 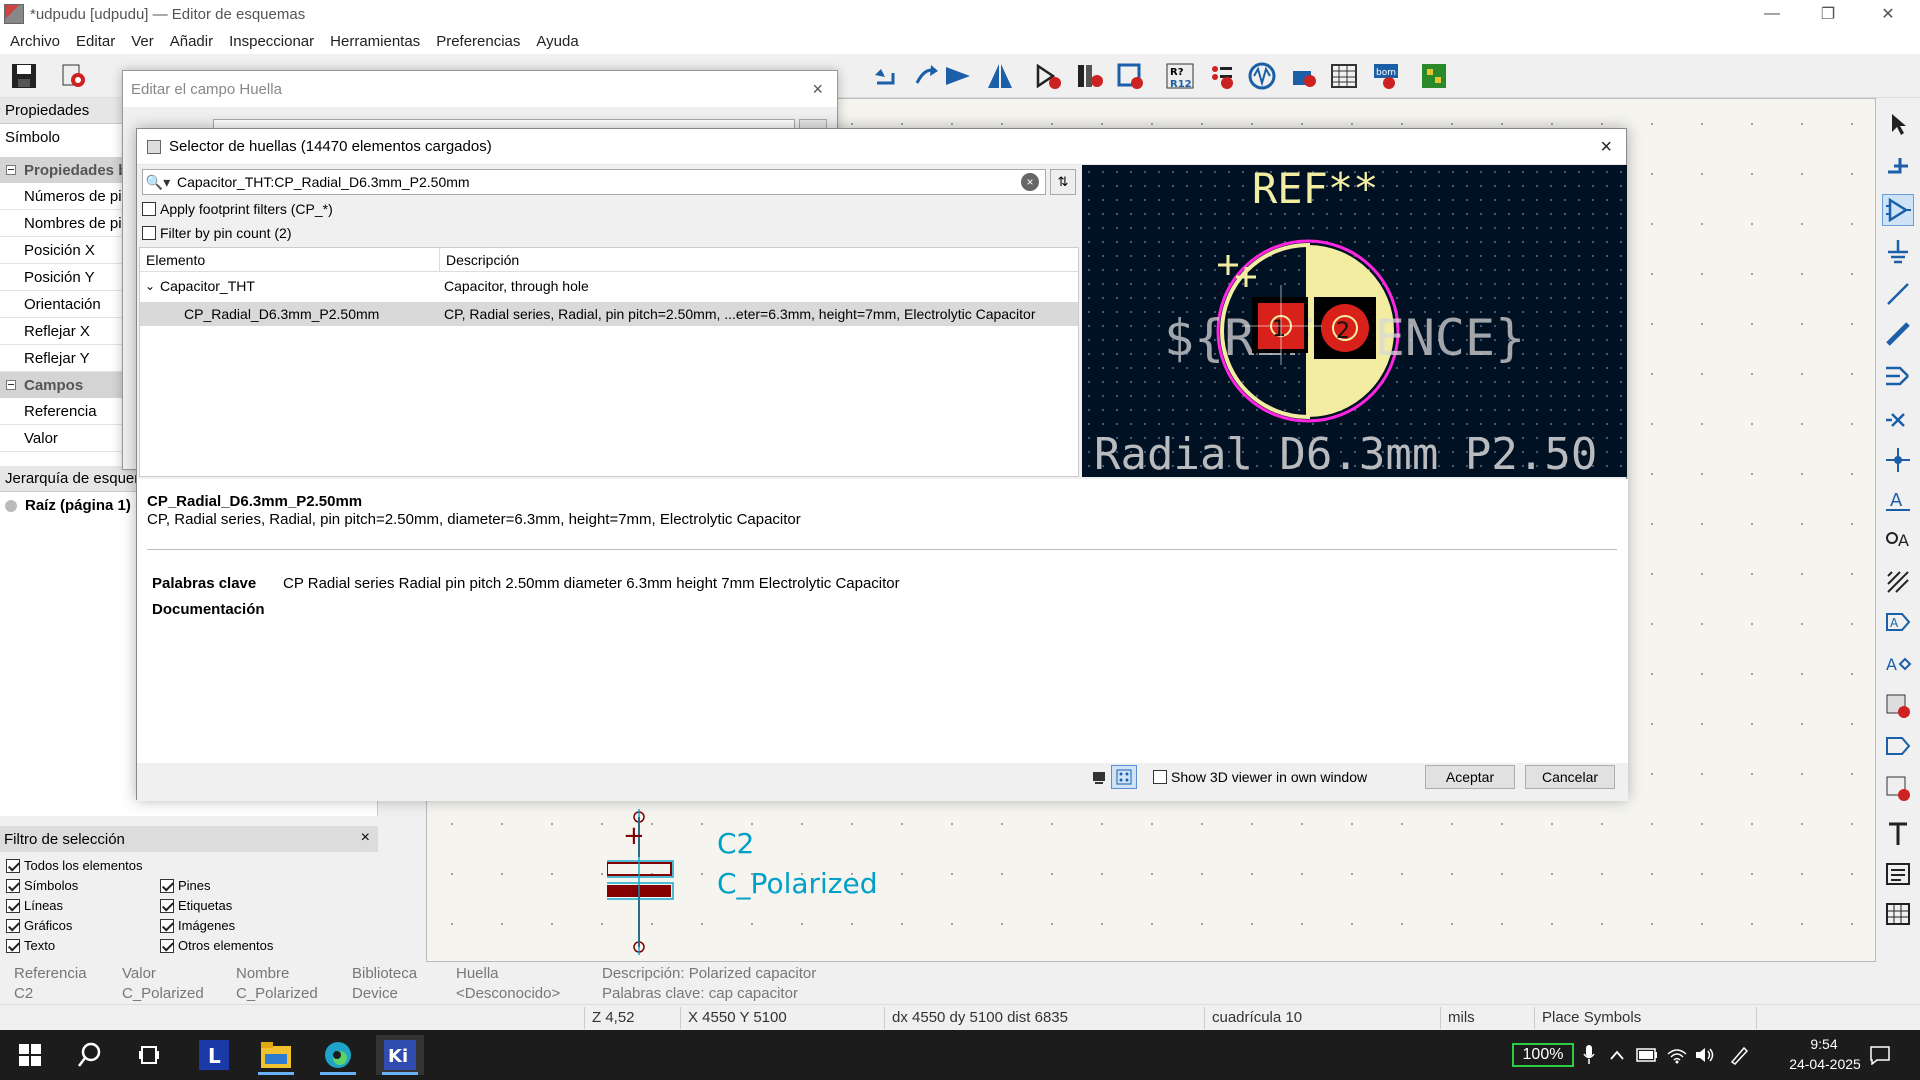 What do you see at coordinates (1260, 777) in the screenshot?
I see `show-3d-viewer-option: Show 3D viewer in own window` at bounding box center [1260, 777].